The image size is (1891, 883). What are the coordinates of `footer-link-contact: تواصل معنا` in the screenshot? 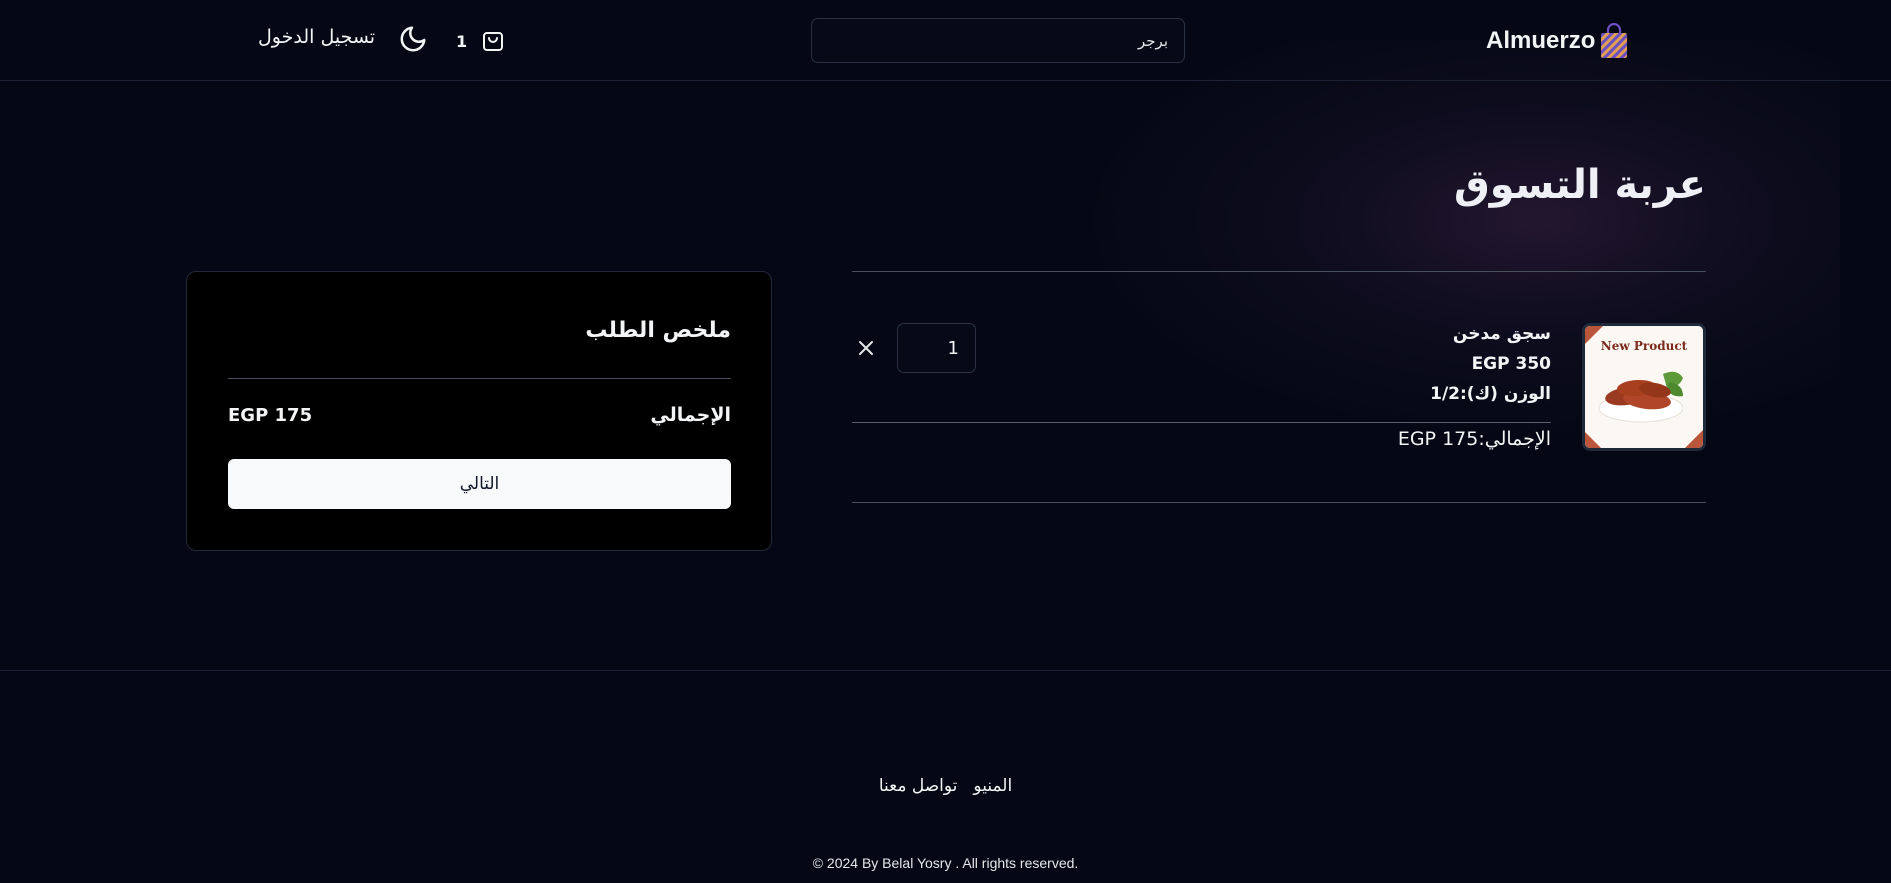 It's located at (918, 786).